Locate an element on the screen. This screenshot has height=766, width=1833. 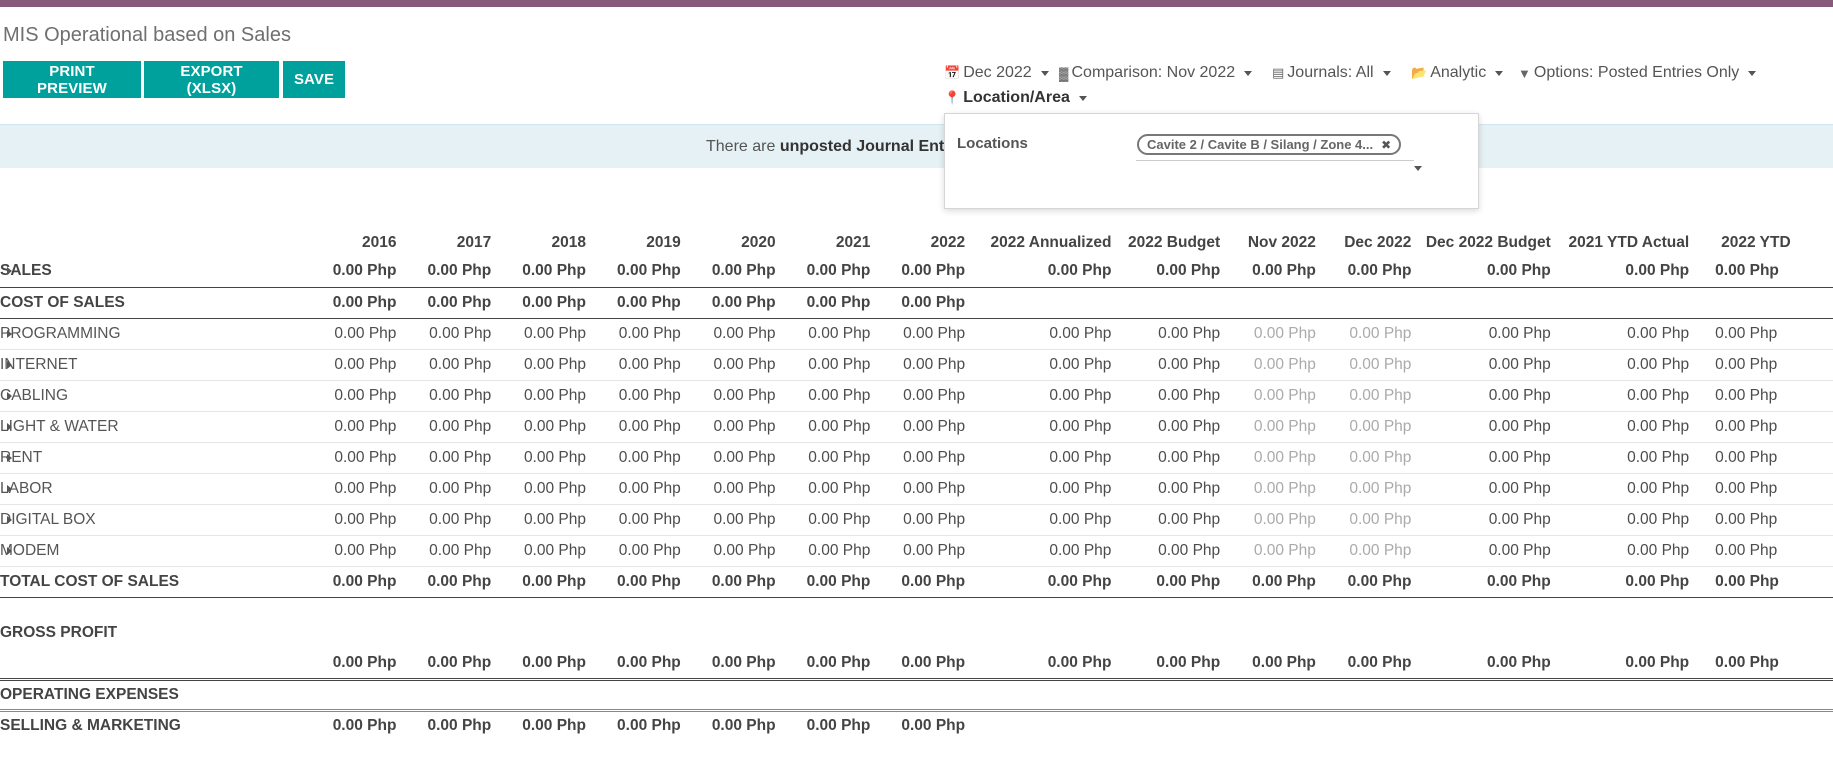
comparison-filter: ▓ Comparison: Nov 2022 is located at coordinates (1156, 73).